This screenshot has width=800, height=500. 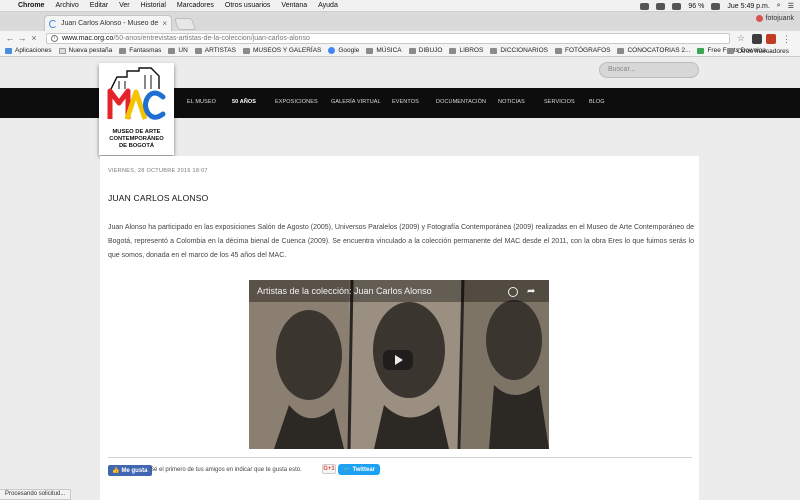 What do you see at coordinates (136, 132) in the screenshot?
I see `logo-line: MUSEO DE ARTE` at bounding box center [136, 132].